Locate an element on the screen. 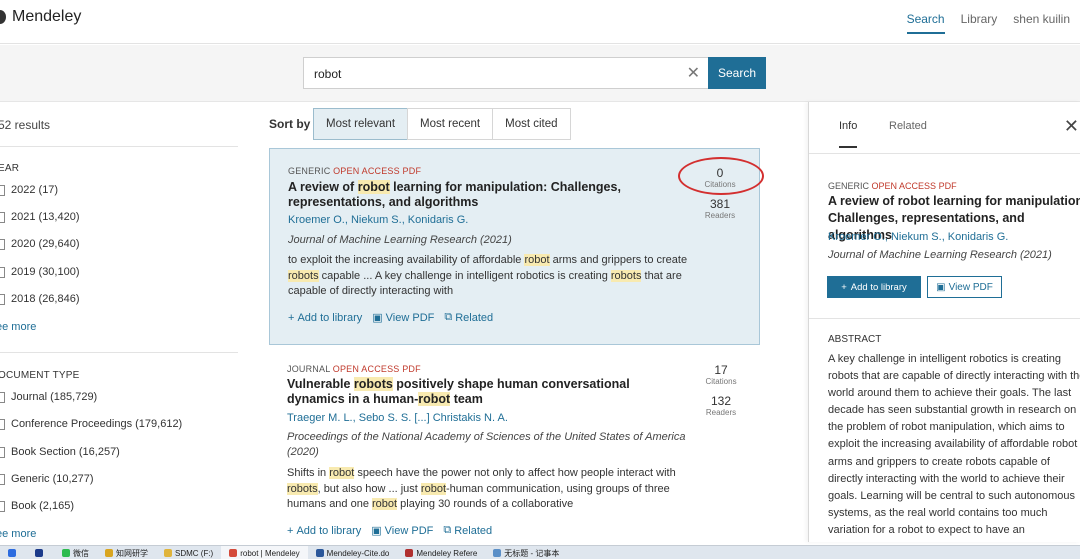 Image resolution: width=1080 pixels, height=559 pixels. taskbar-item: 微信 is located at coordinates (75, 552).